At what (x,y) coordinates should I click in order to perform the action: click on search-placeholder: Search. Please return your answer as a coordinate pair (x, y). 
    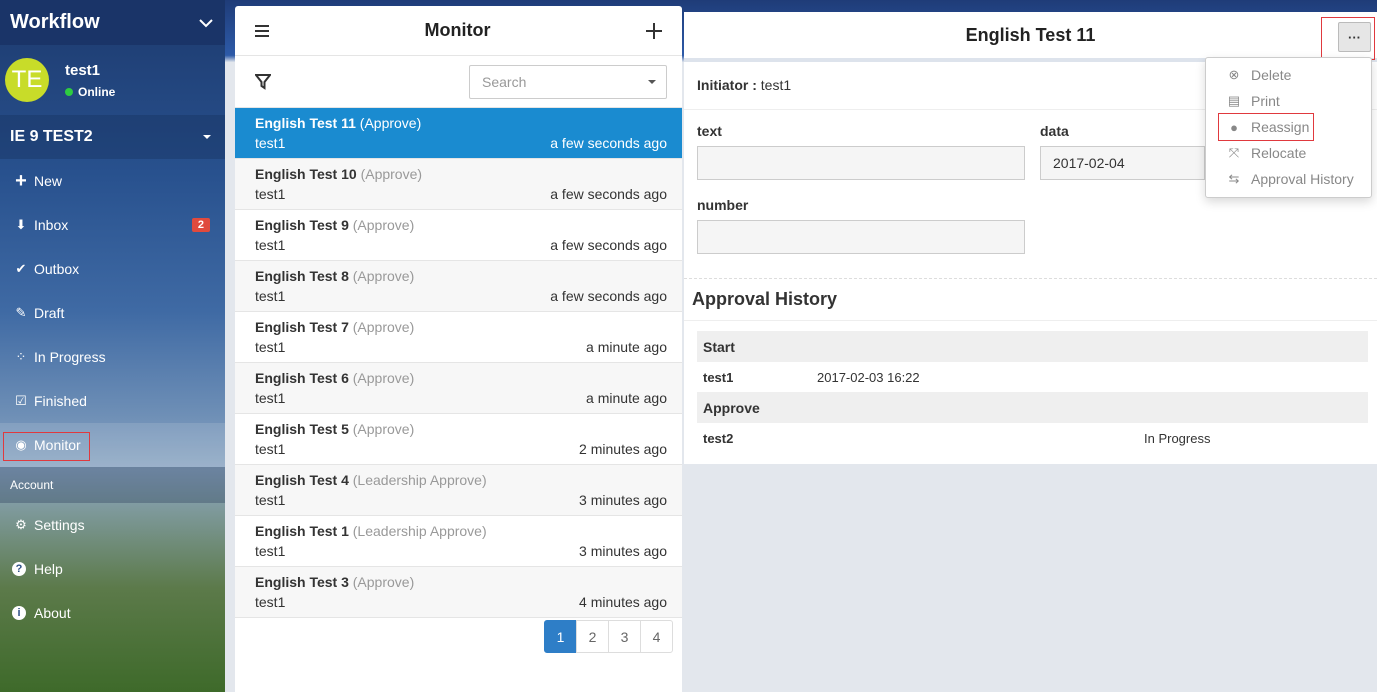
    Looking at the image, I should click on (504, 81).